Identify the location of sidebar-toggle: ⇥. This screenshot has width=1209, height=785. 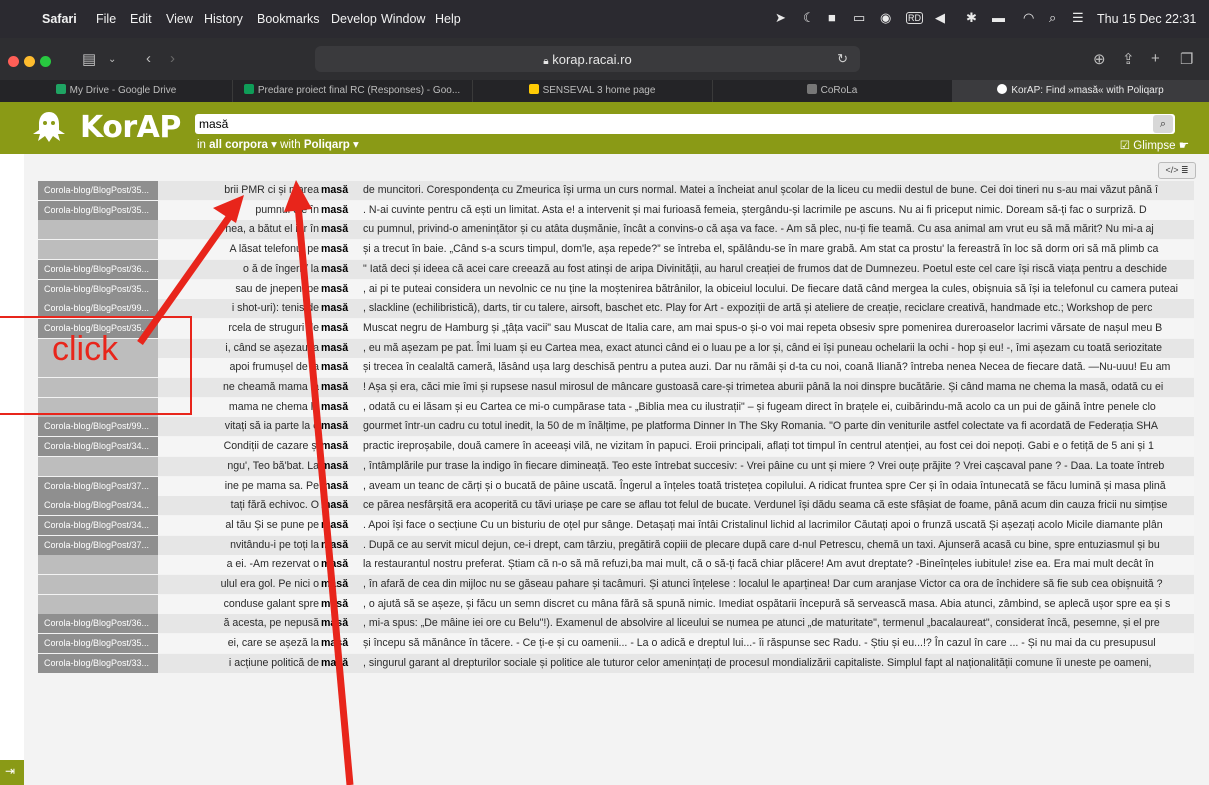
(12, 772).